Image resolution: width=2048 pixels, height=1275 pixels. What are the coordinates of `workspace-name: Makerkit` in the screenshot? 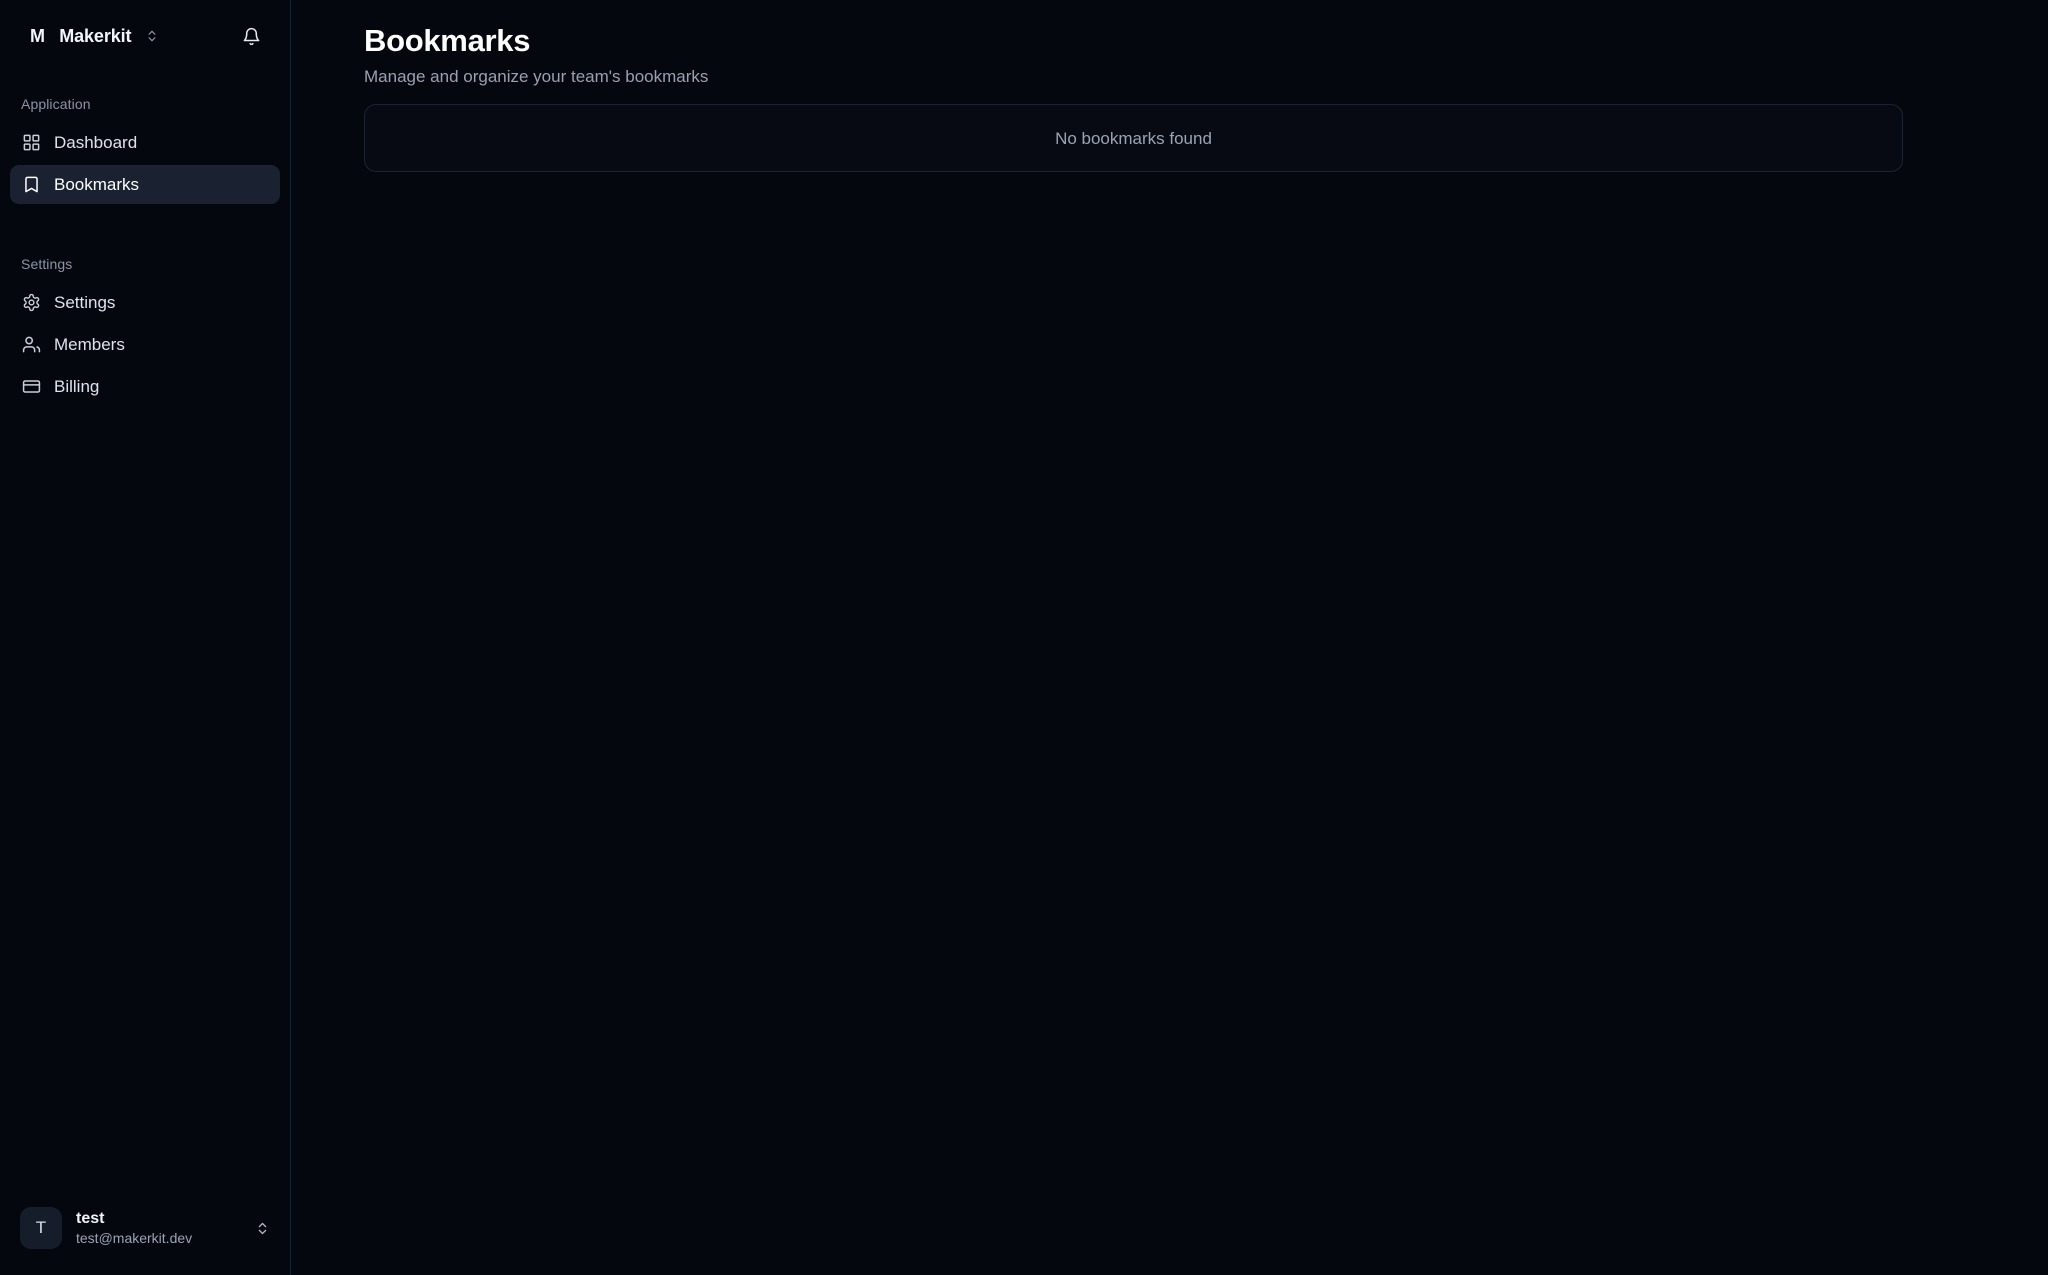 It's located at (95, 36).